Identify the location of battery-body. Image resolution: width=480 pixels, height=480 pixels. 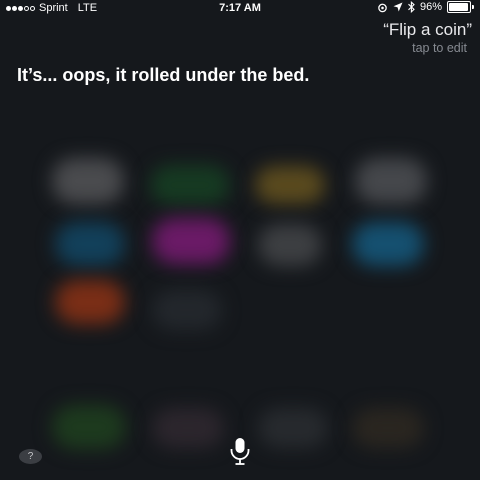
(459, 7).